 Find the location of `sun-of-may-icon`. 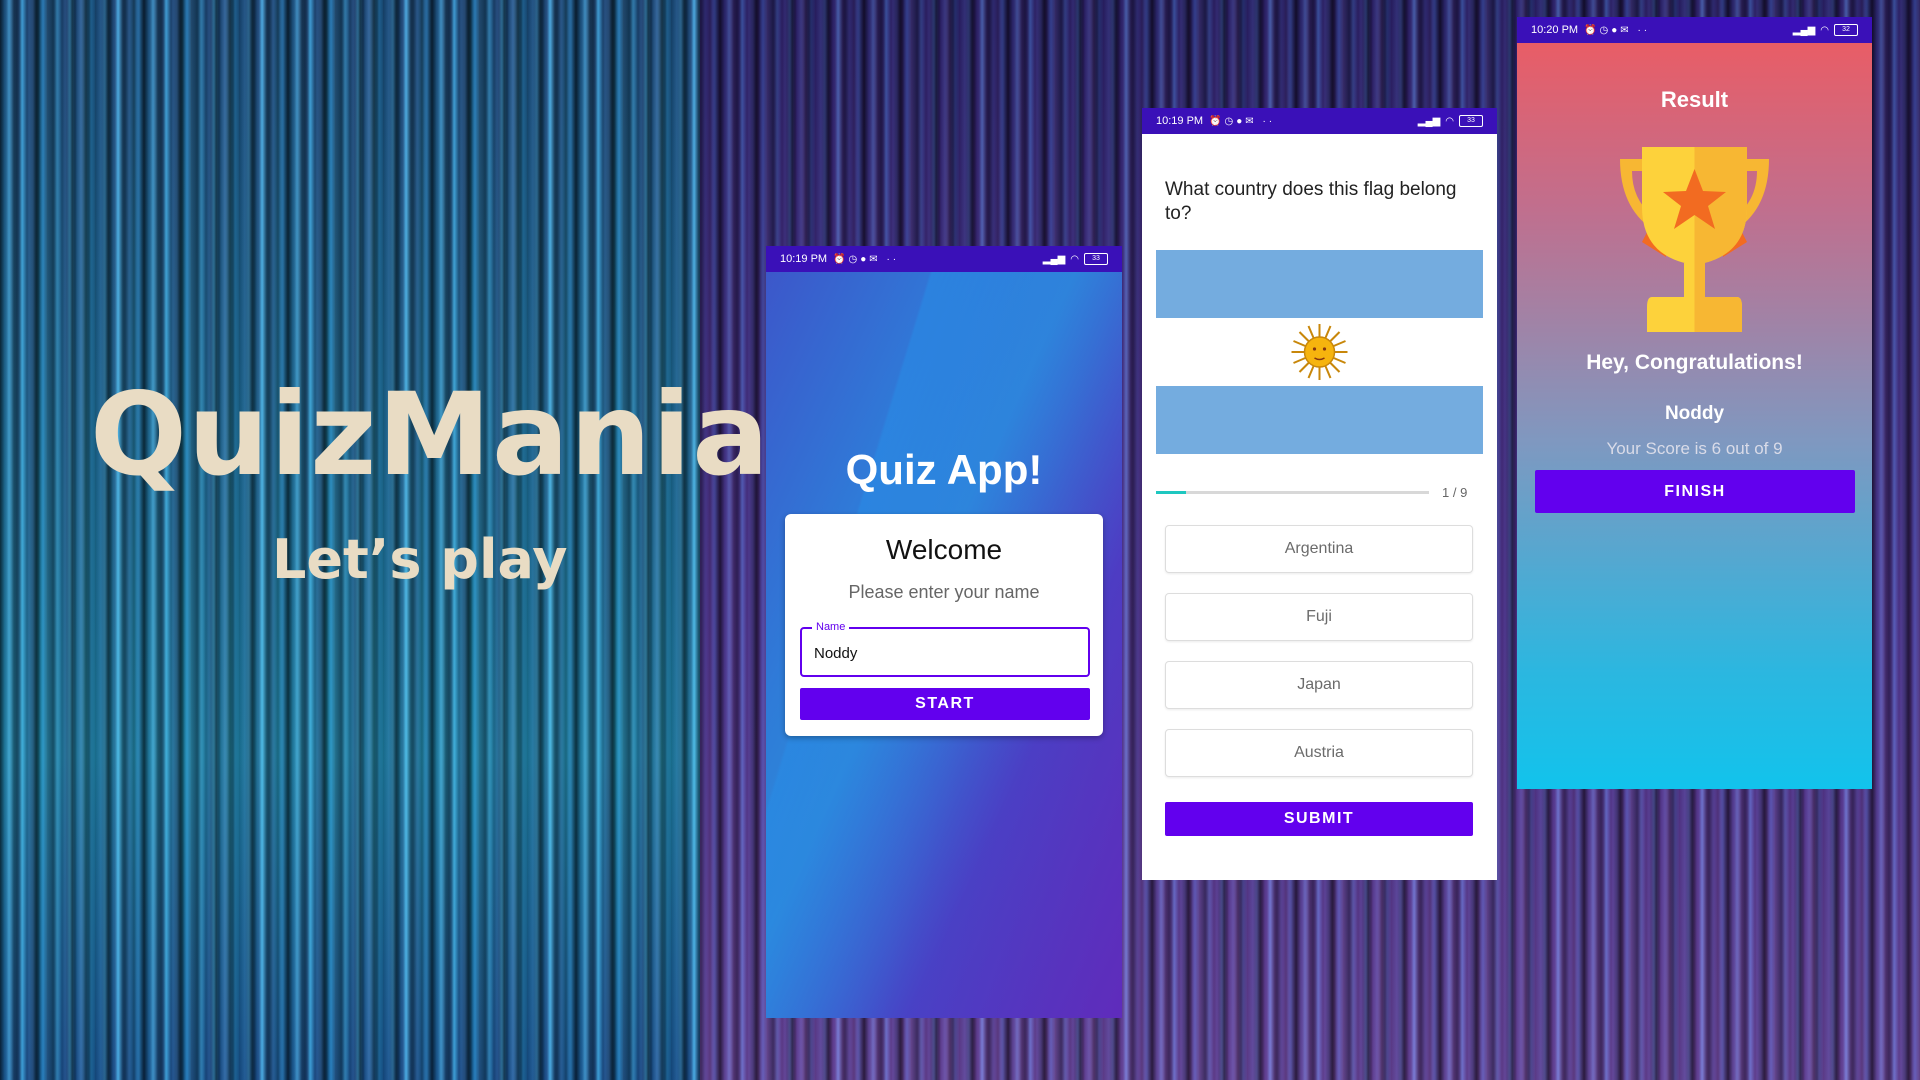

sun-of-may-icon is located at coordinates (1319, 352).